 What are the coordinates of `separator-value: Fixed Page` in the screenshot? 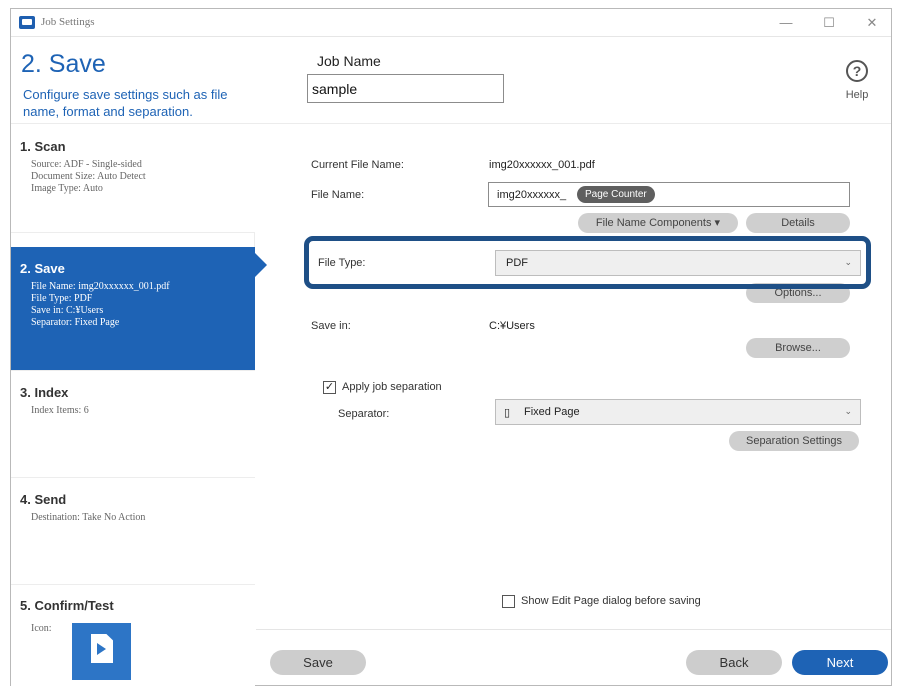 It's located at (552, 412).